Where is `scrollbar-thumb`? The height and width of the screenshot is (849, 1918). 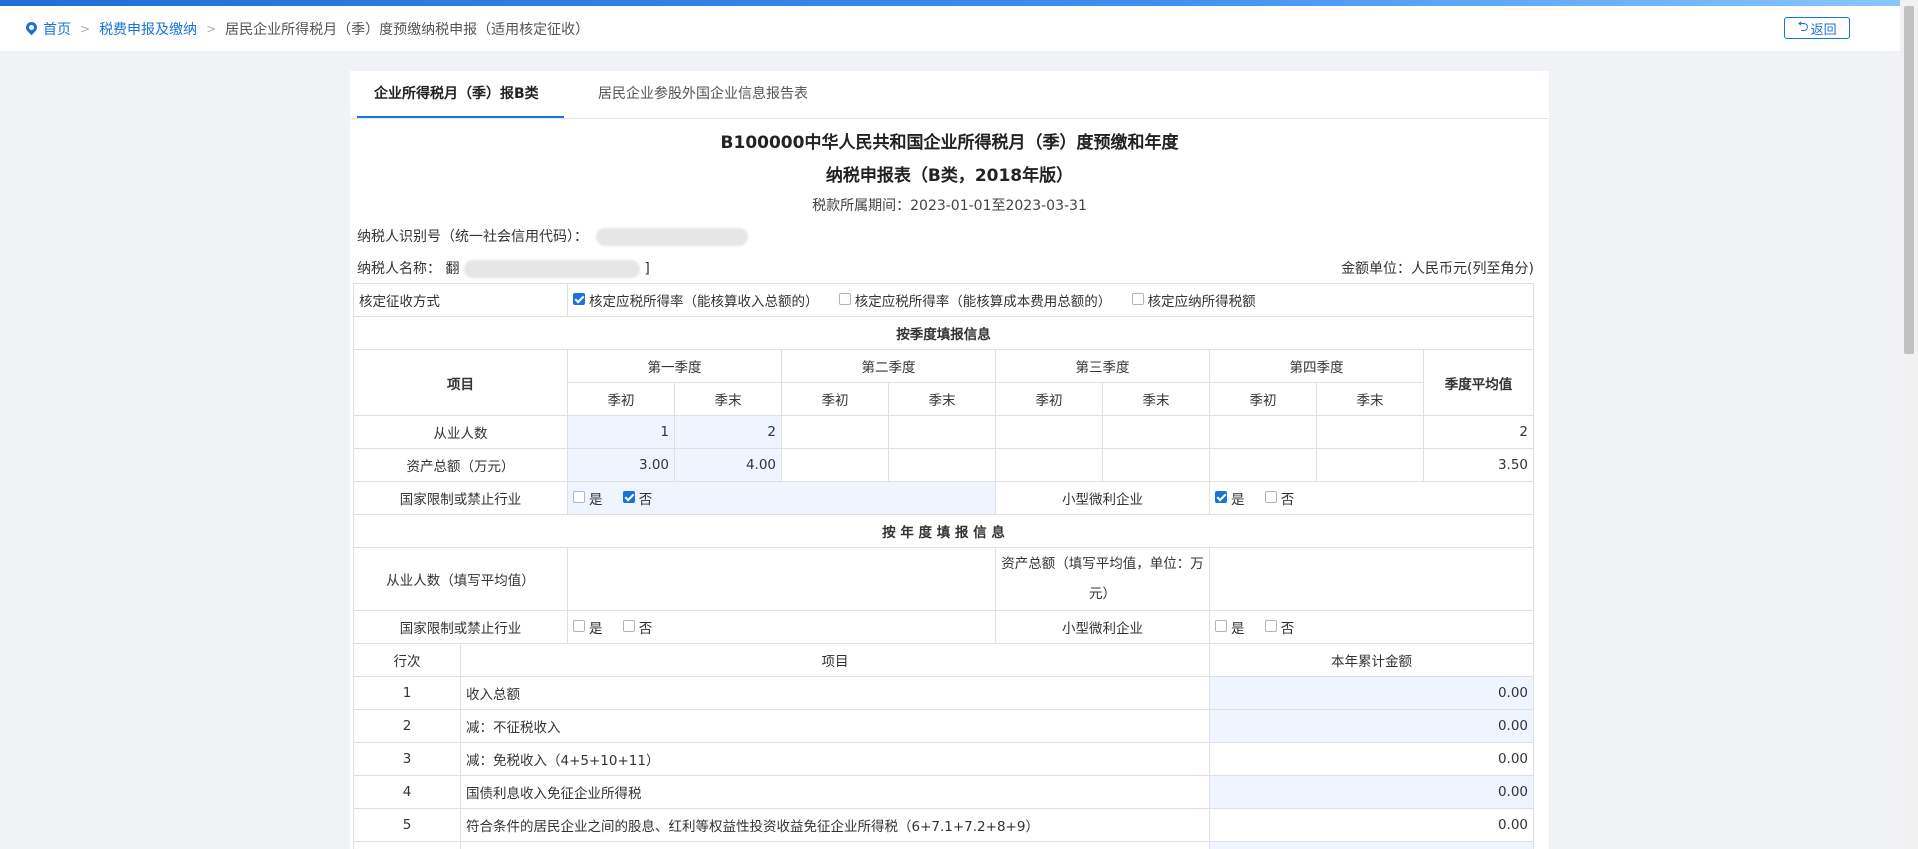
scrollbar-thumb is located at coordinates (1909, 180).